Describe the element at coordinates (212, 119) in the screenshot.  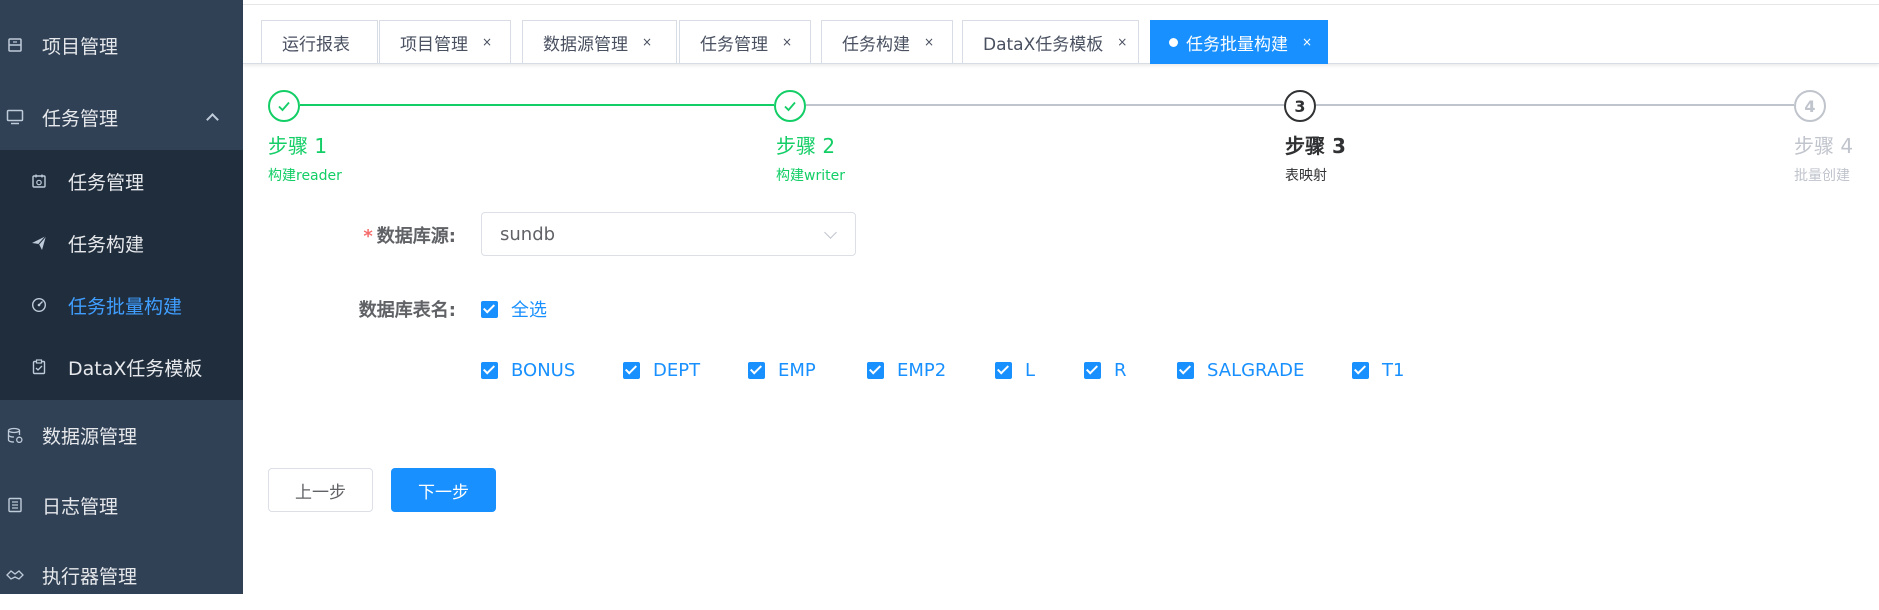
I see `chevron-up-icon` at that location.